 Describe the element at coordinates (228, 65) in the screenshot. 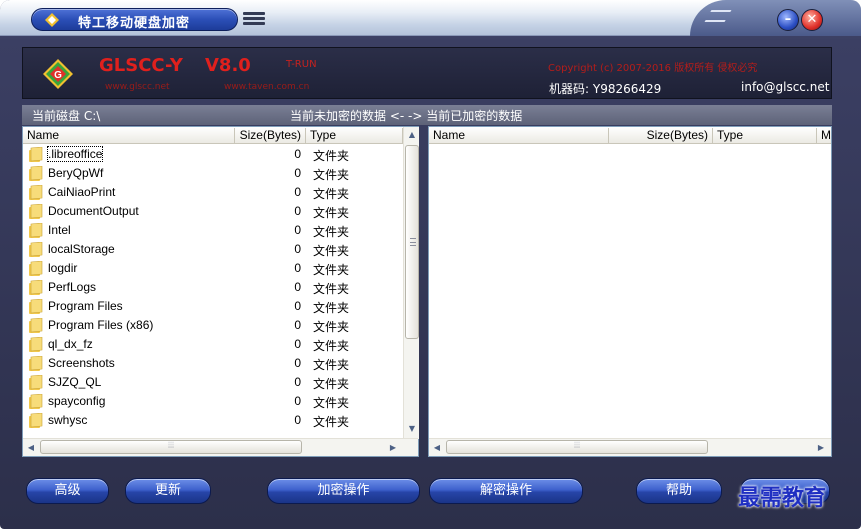

I see `app-version: V8.0` at that location.